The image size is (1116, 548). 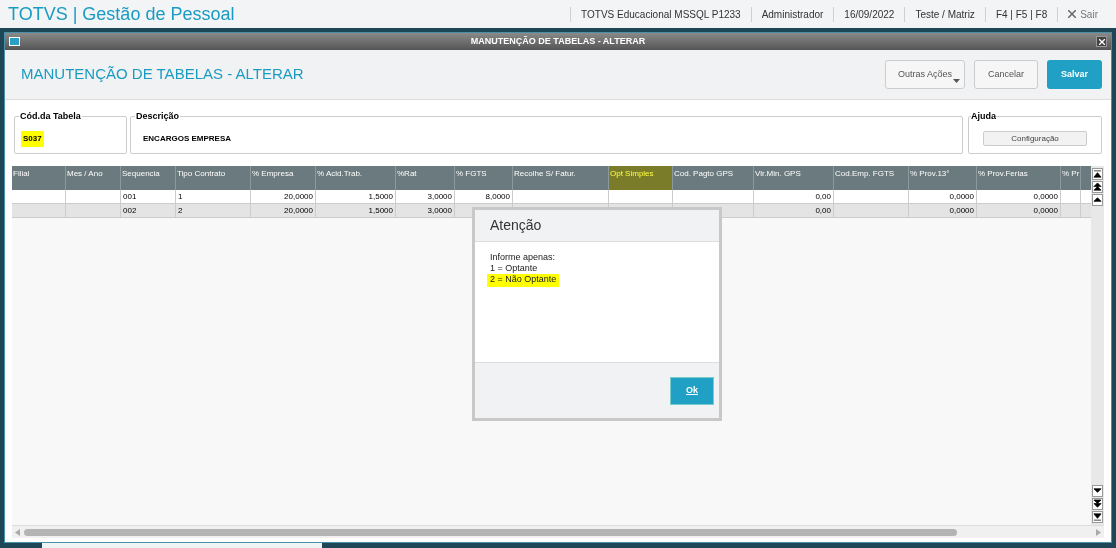 What do you see at coordinates (130, 210) in the screenshot?
I see `table-cell: 002` at bounding box center [130, 210].